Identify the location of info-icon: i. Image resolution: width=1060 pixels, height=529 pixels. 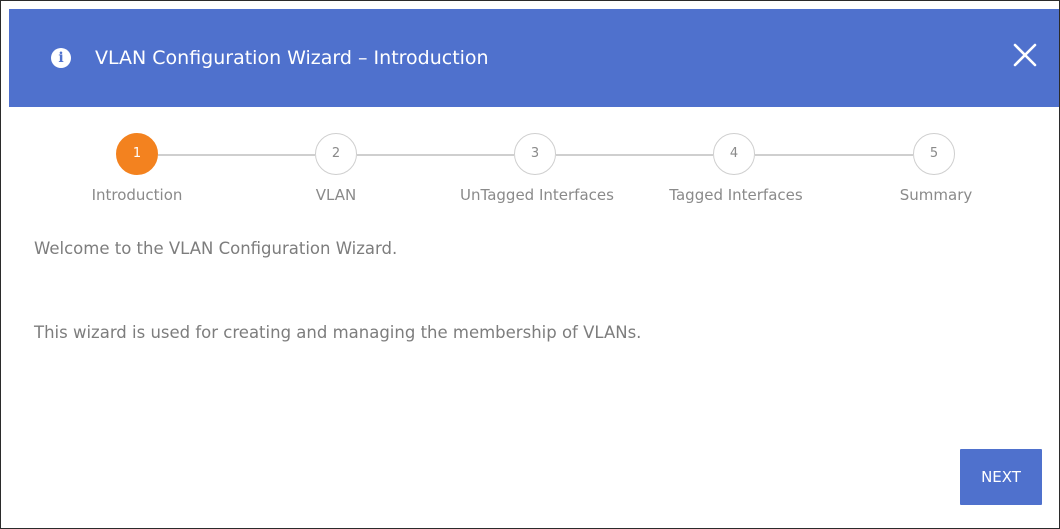
(61, 58).